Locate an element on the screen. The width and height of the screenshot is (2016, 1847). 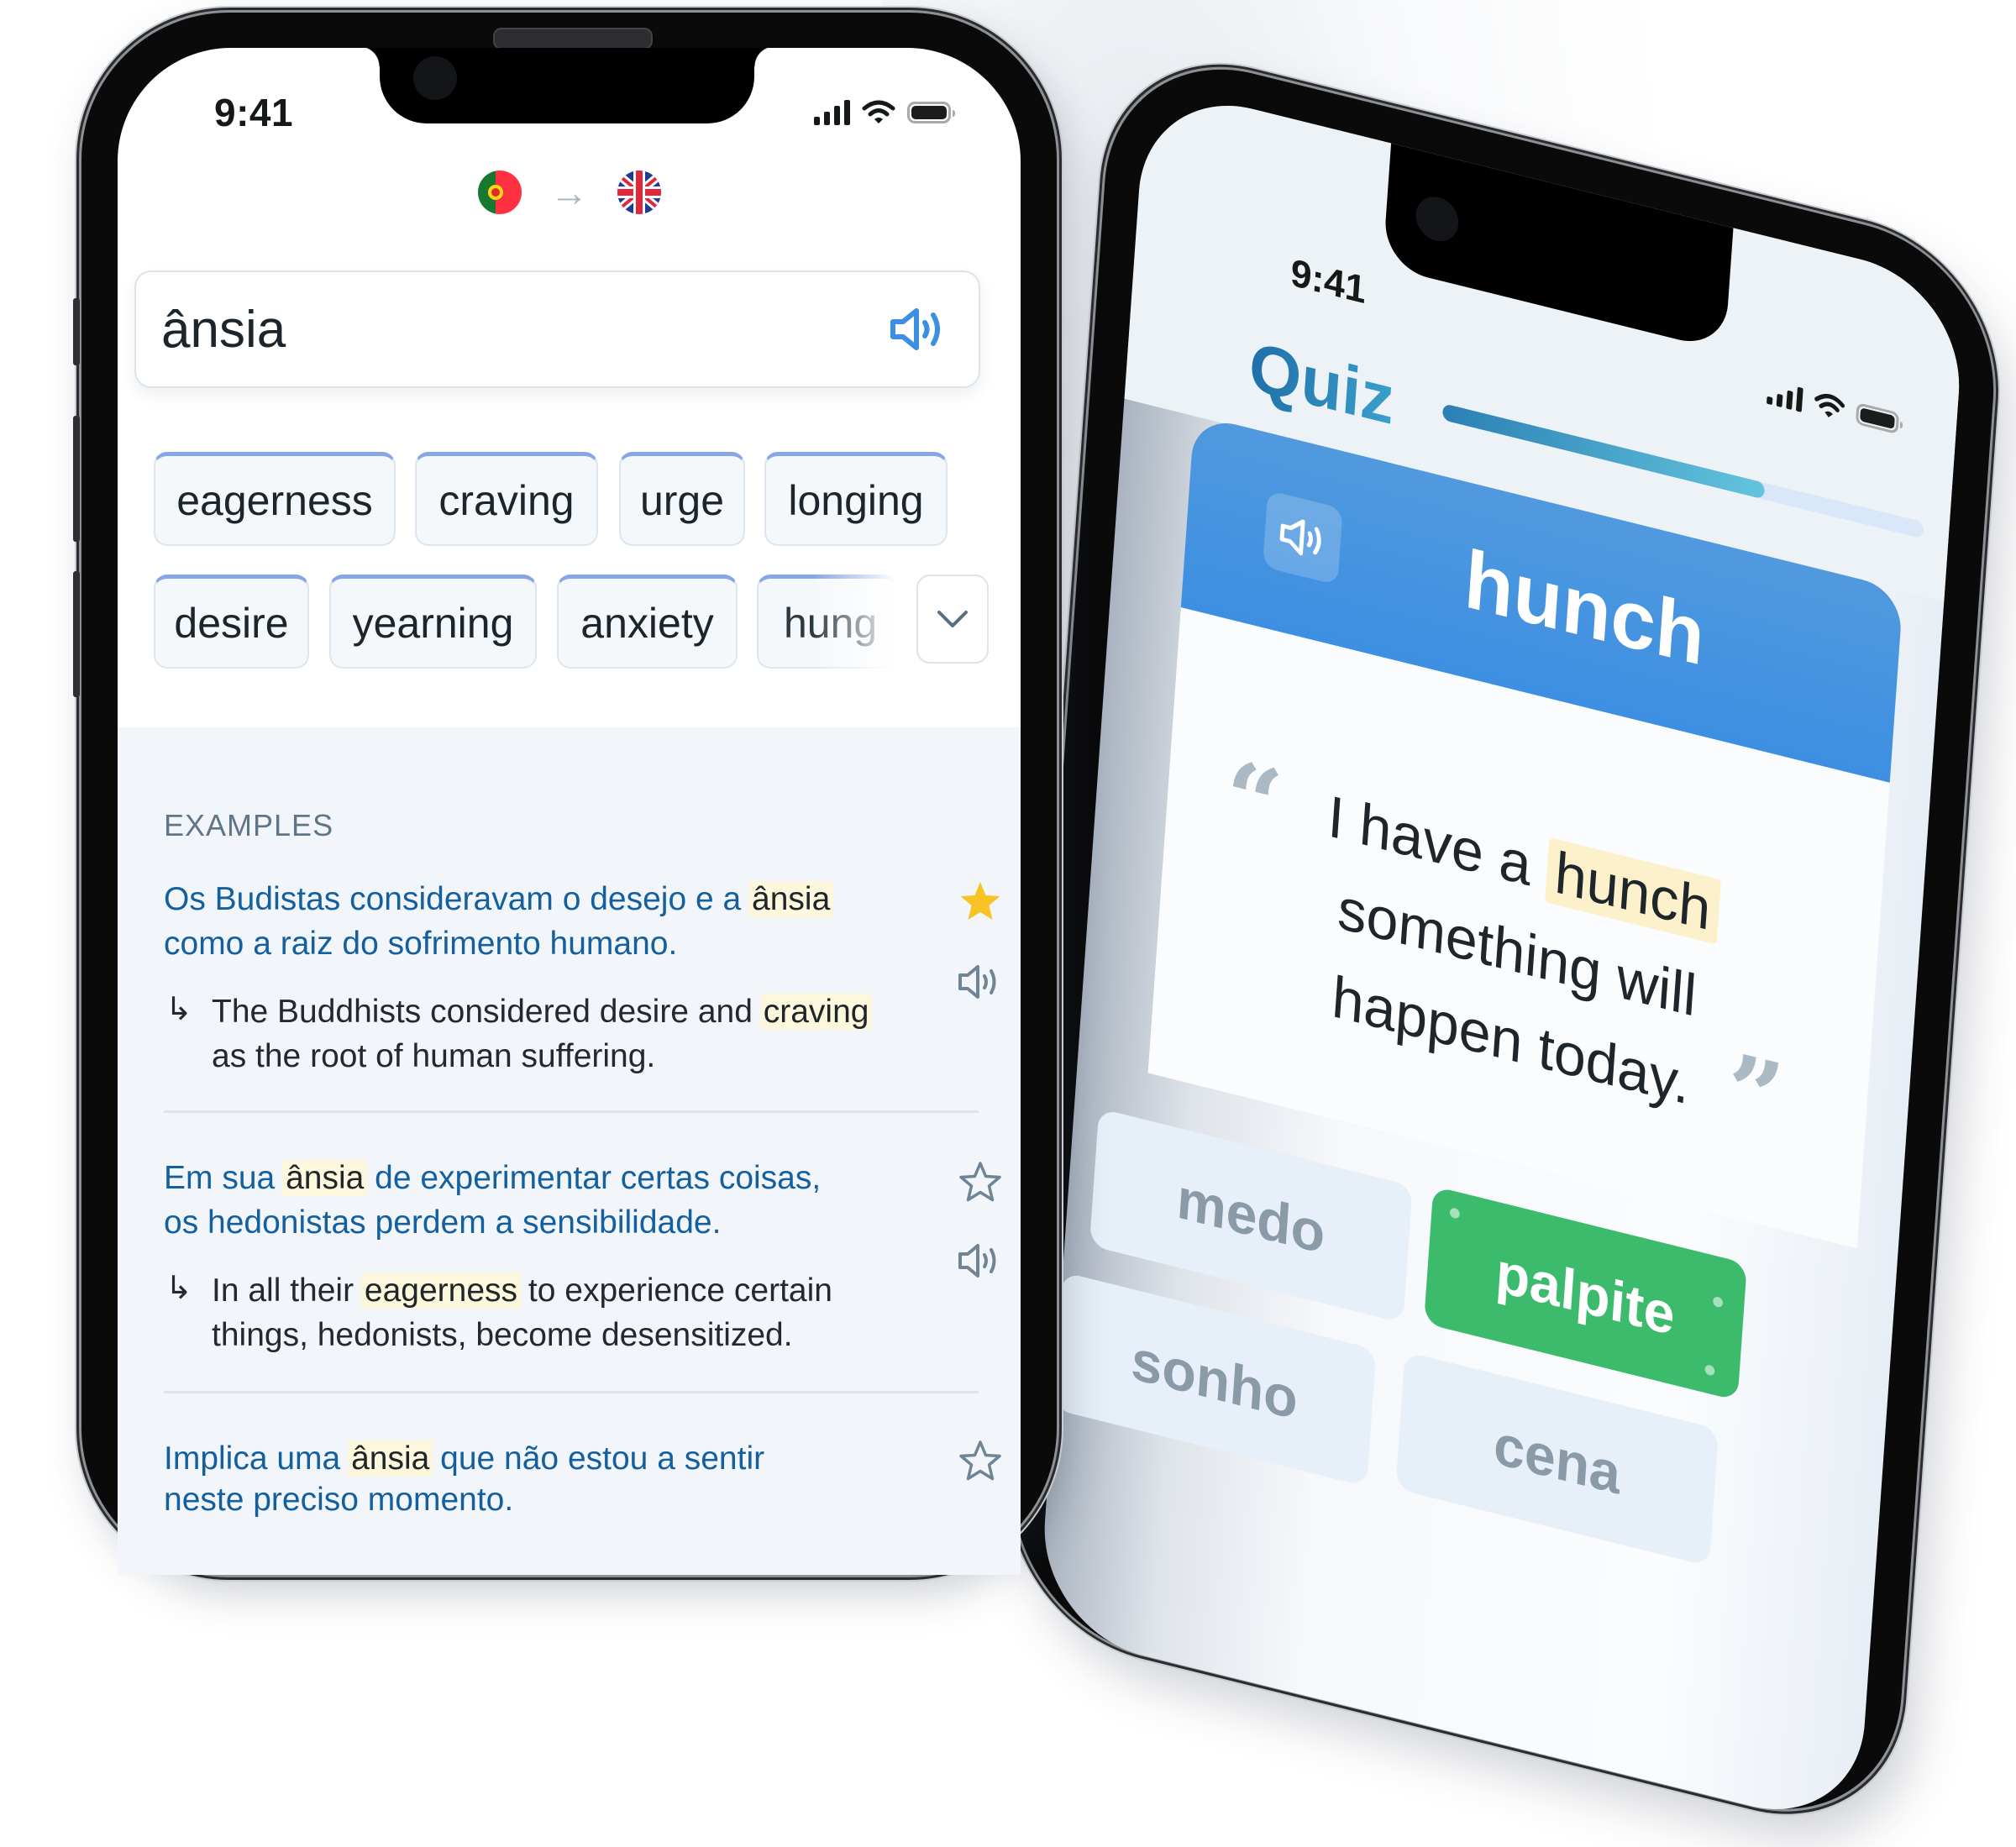
translation-text: In all their is located at coordinates (287, 1290).